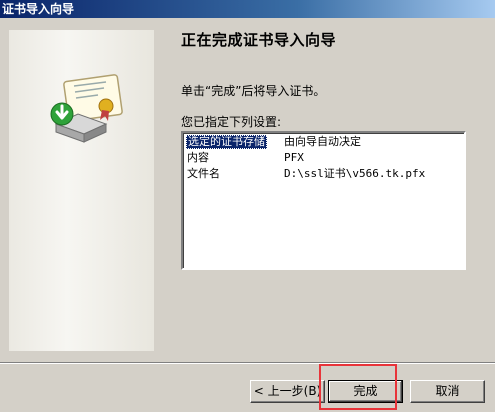 The image size is (495, 412). What do you see at coordinates (226, 142) in the screenshot?
I see `settings-key: 选定的证书存储` at bounding box center [226, 142].